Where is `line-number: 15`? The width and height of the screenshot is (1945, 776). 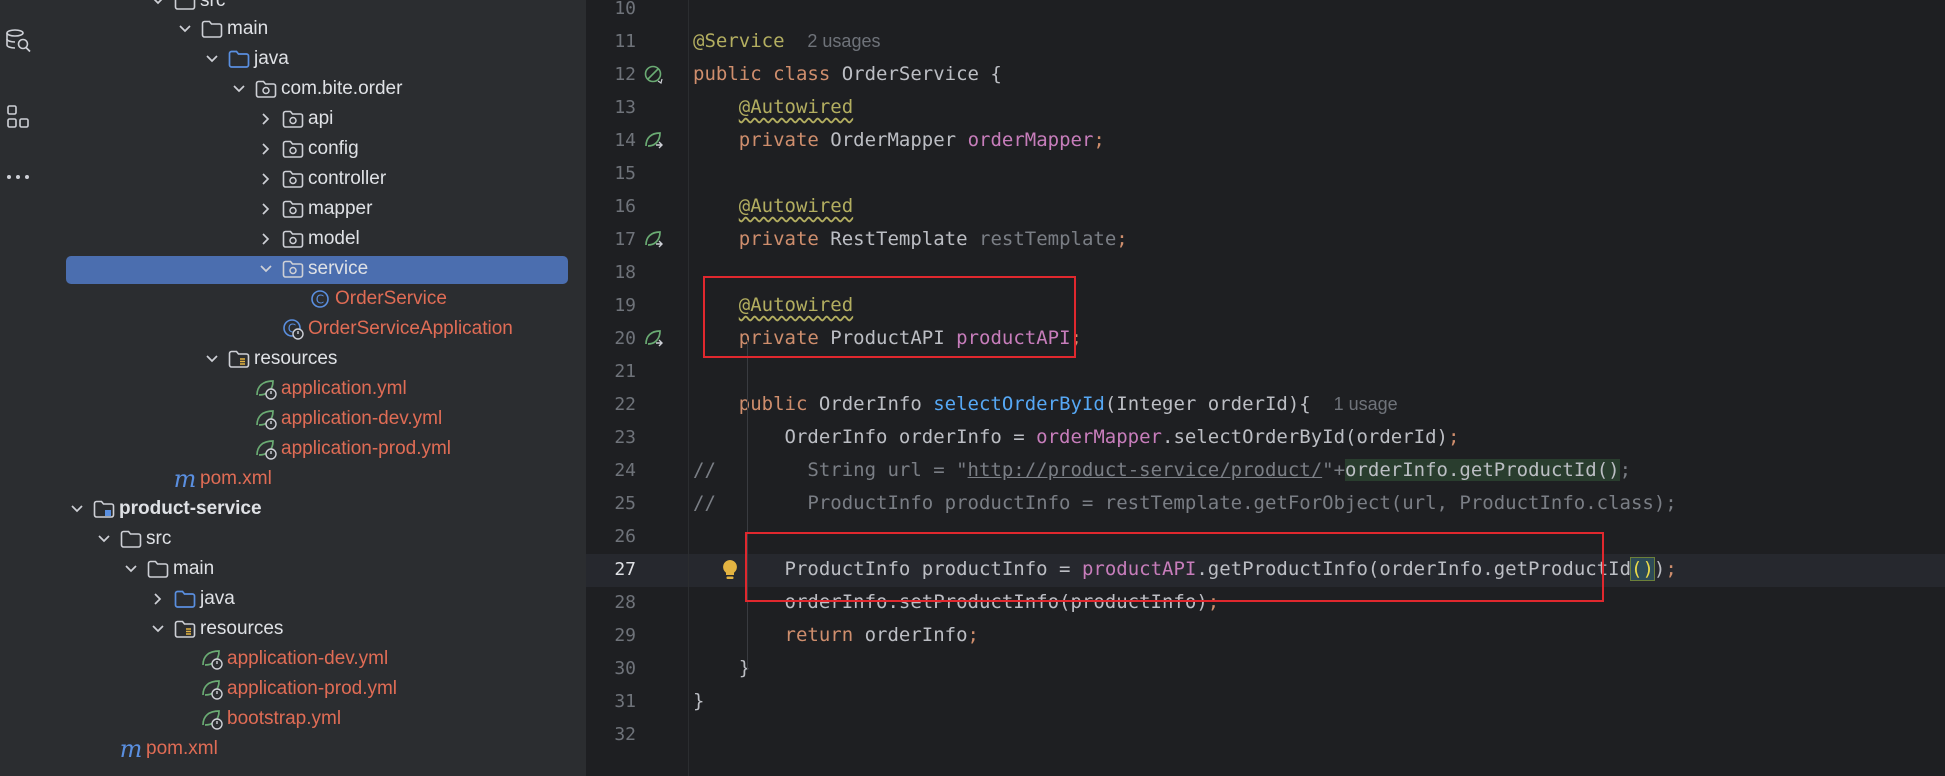 line-number: 15 is located at coordinates (625, 173).